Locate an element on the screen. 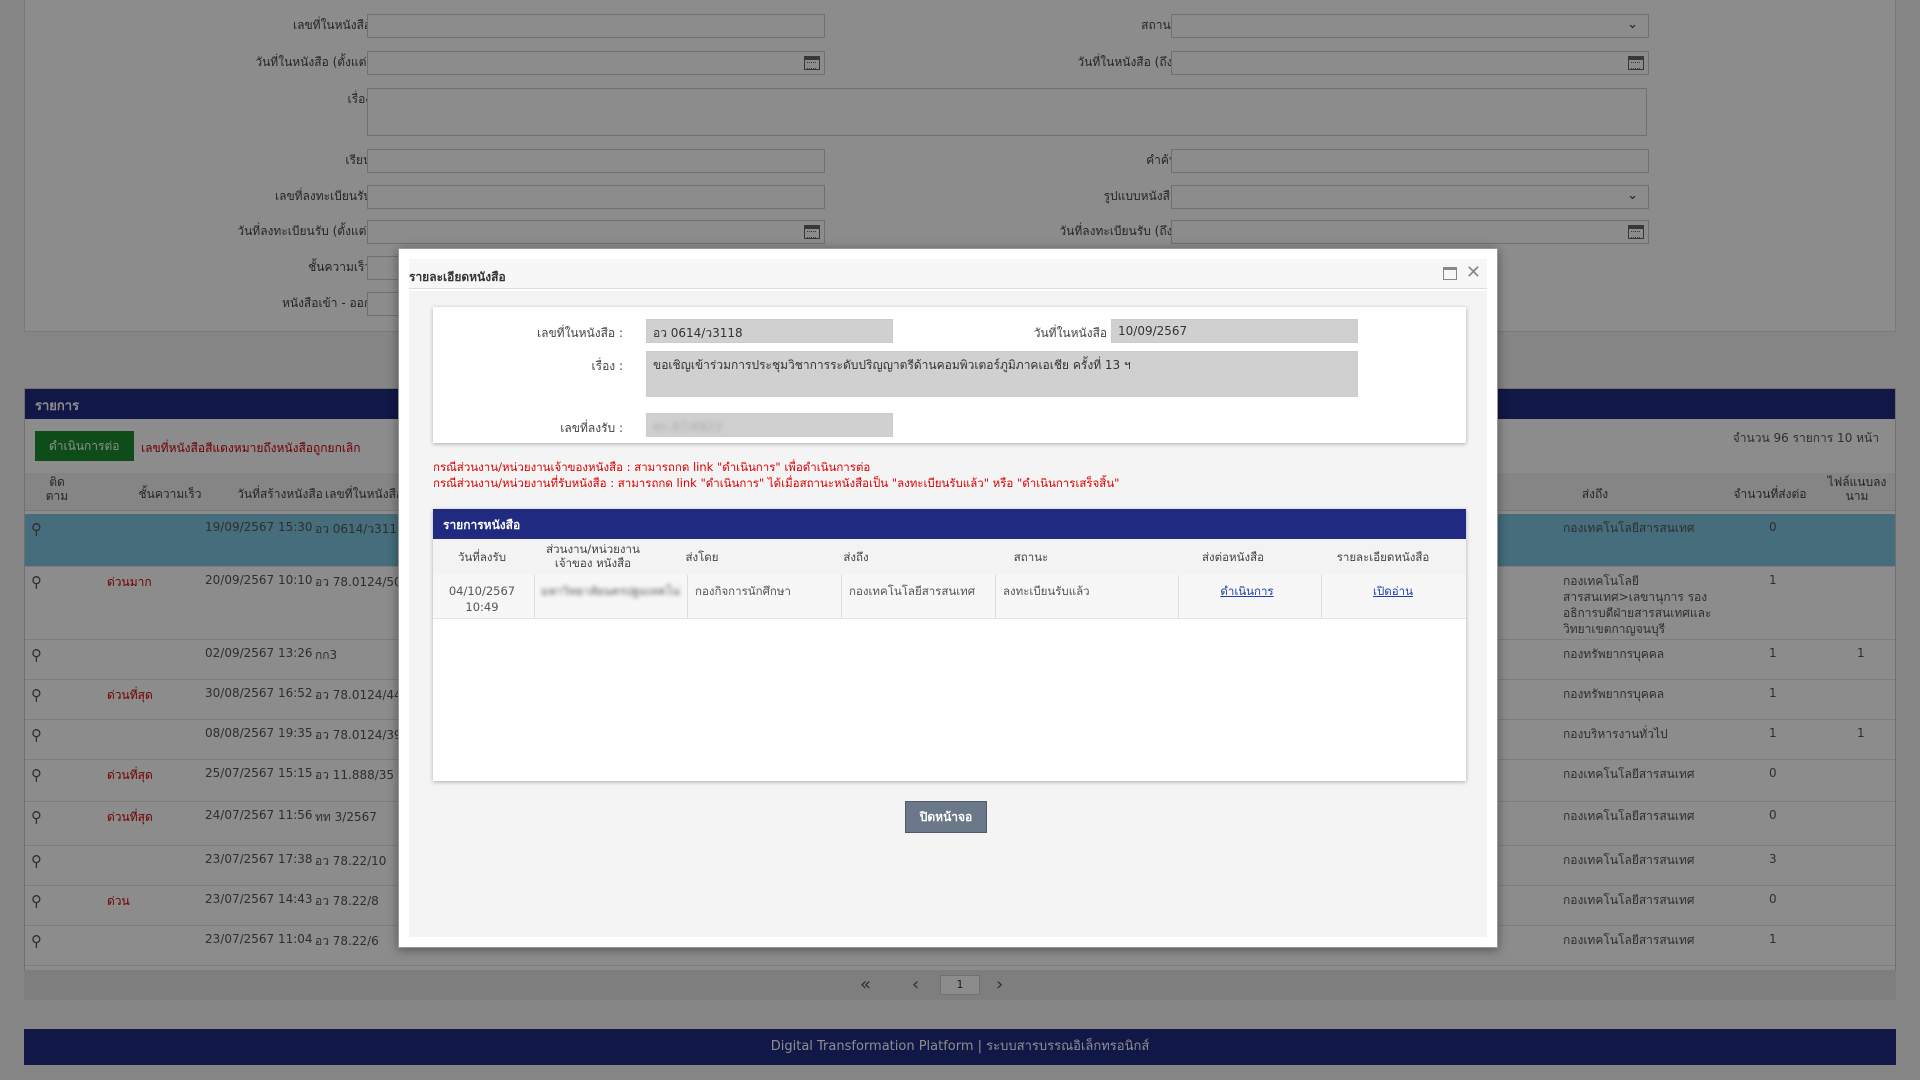 The height and width of the screenshot is (1080, 1920). doc-no-label: เลขที่ในหนังสือ : is located at coordinates (580, 333).